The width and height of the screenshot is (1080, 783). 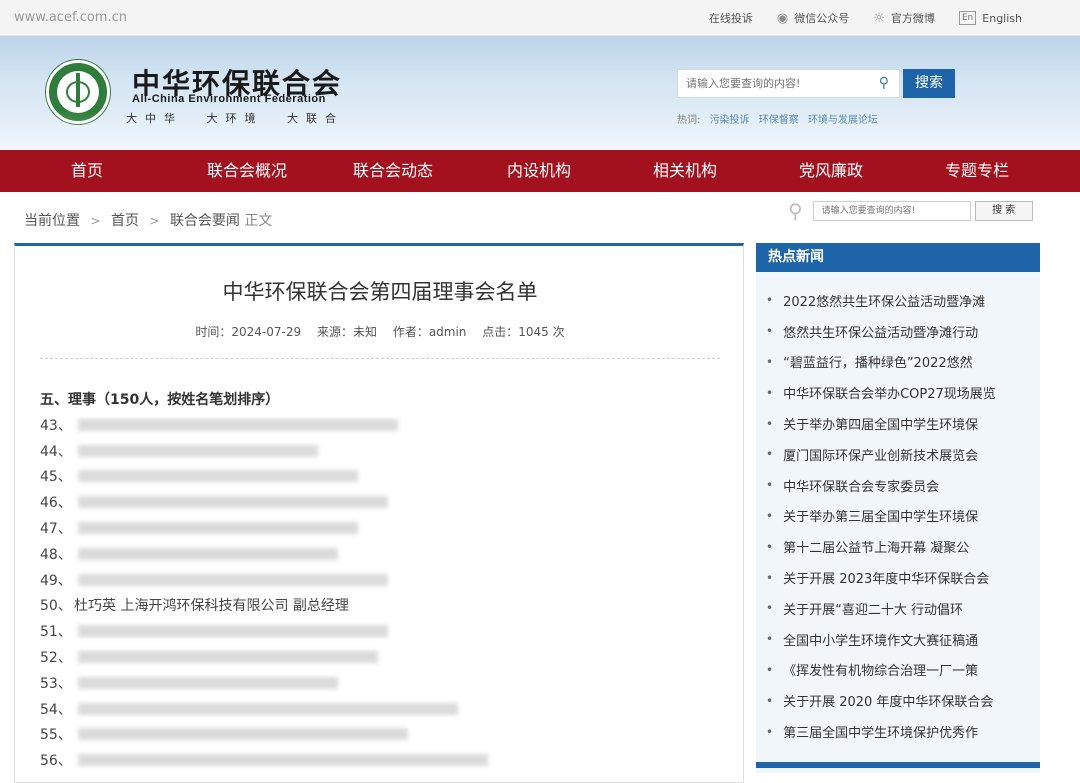 What do you see at coordinates (888, 700) in the screenshot?
I see `news-title: 关于开展 2020 年度中华环保联合会` at bounding box center [888, 700].